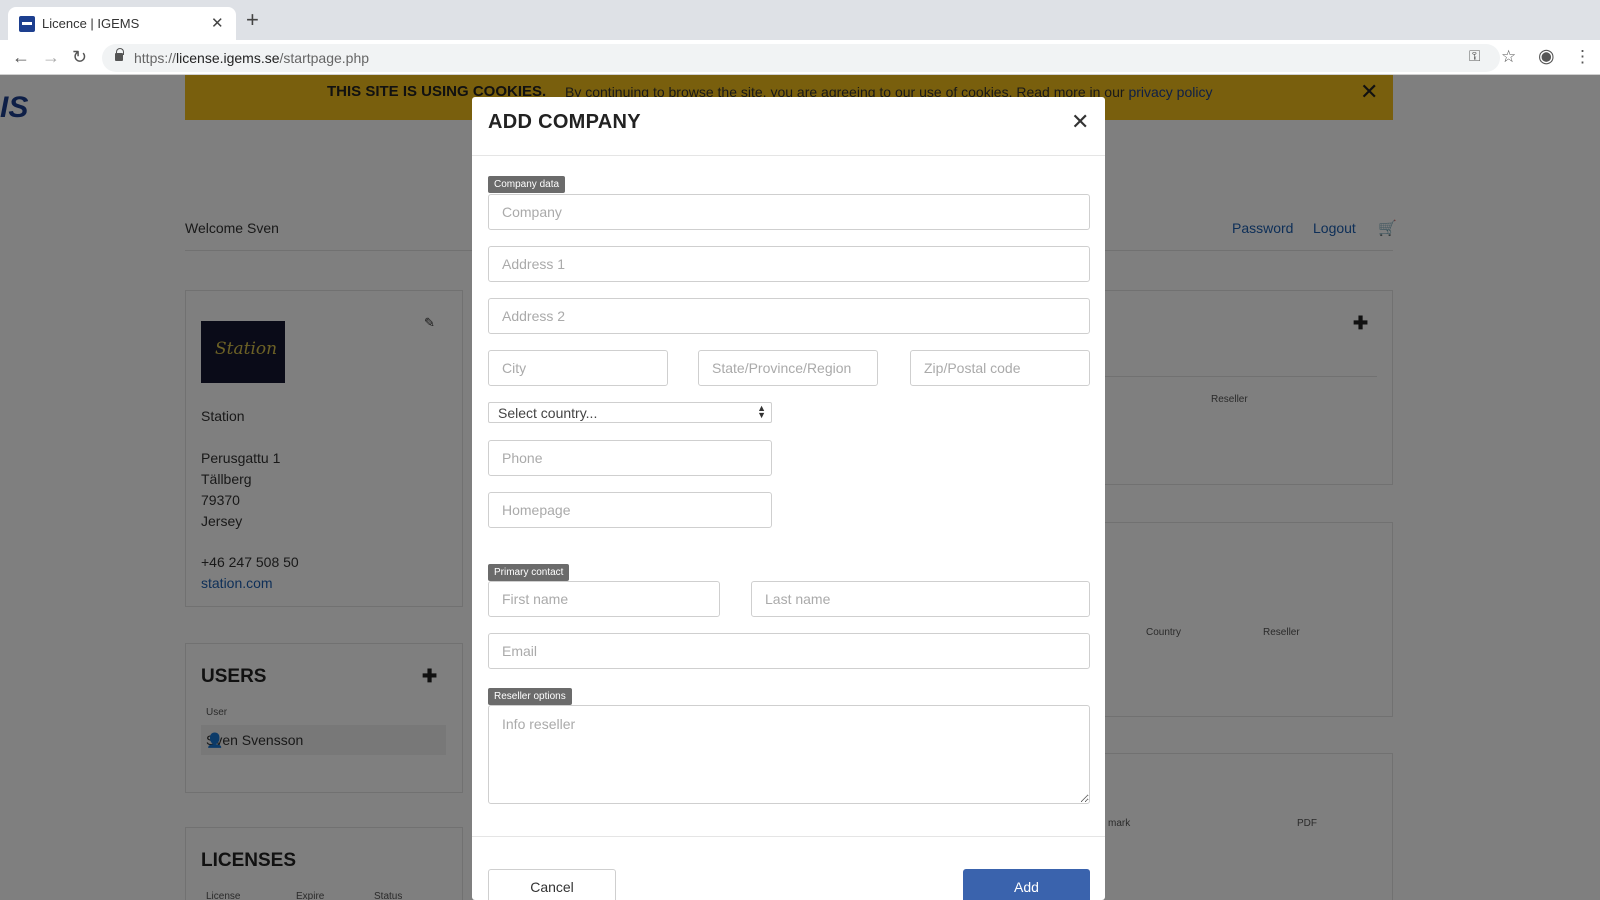 This screenshot has height=900, width=1600. I want to click on add-button: Add, so click(1026, 884).